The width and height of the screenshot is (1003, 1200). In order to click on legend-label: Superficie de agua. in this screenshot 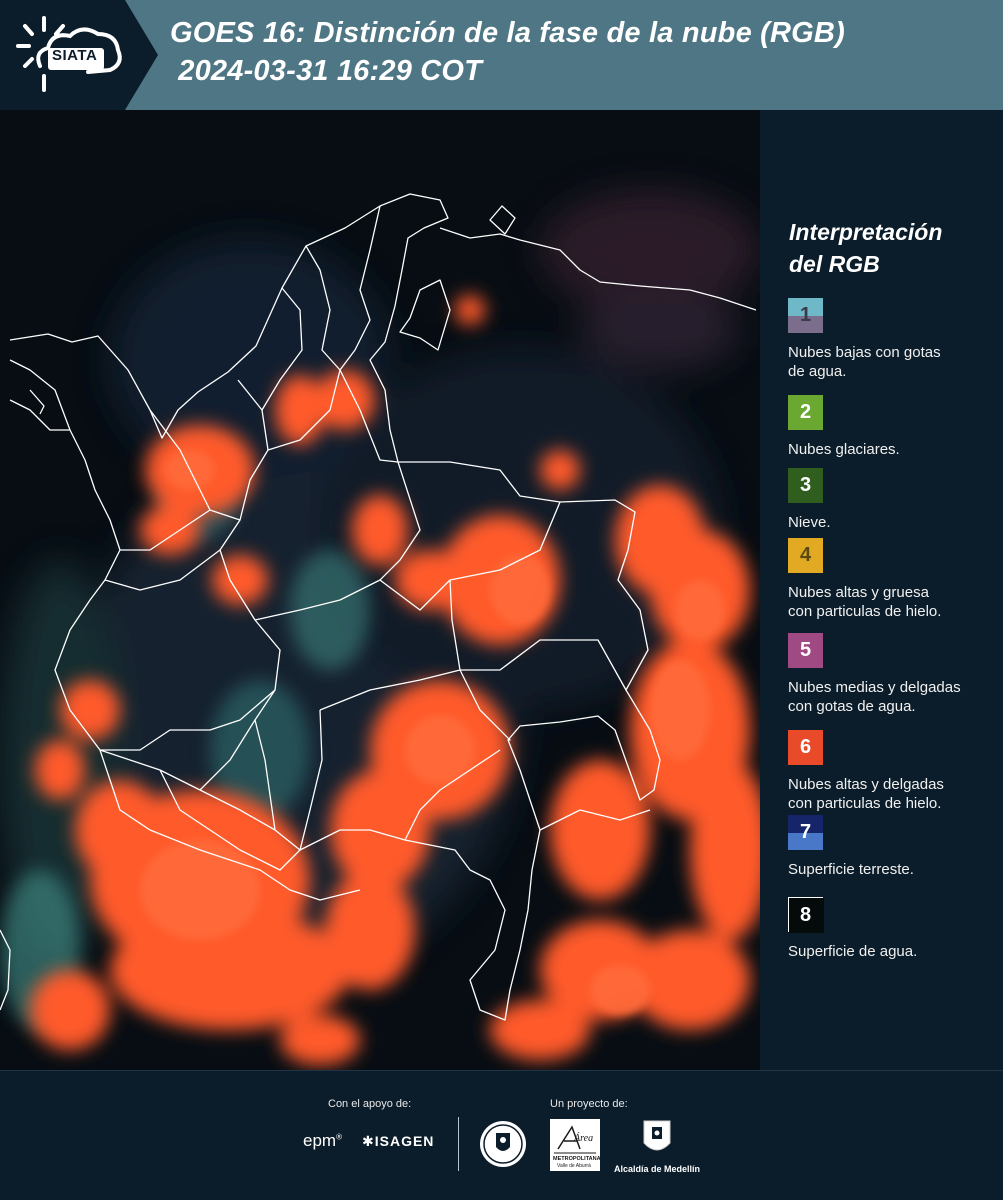, I will do `click(893, 951)`.